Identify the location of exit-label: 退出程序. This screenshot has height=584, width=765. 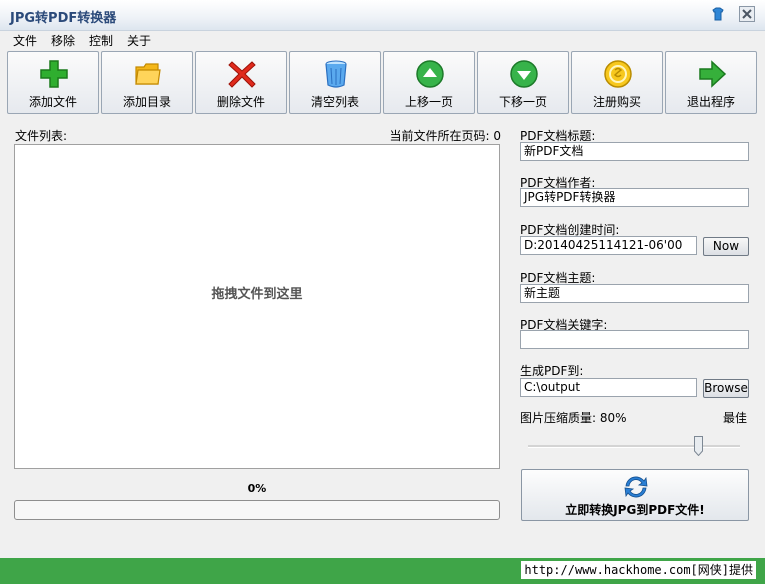
(710, 102).